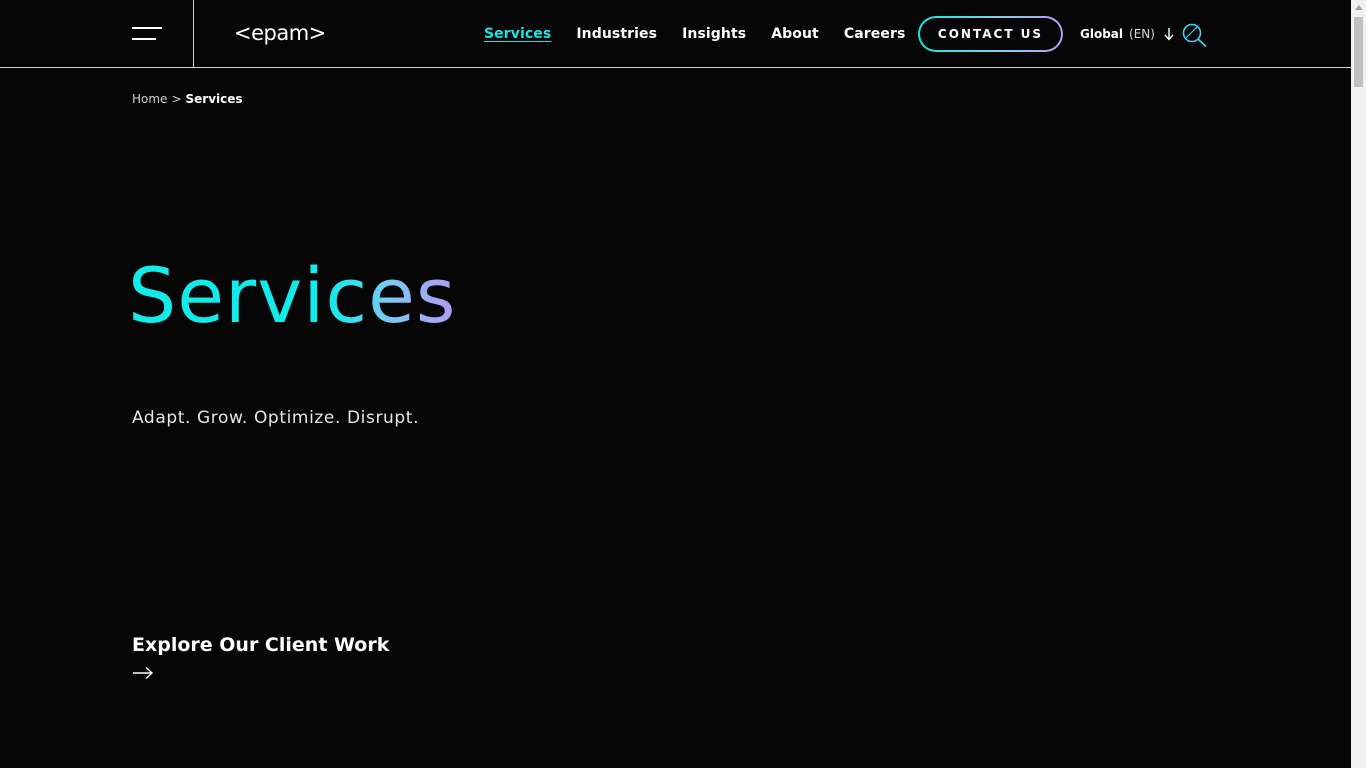 The height and width of the screenshot is (768, 1366). What do you see at coordinates (280, 33) in the screenshot?
I see `epam-logo: <epam>` at bounding box center [280, 33].